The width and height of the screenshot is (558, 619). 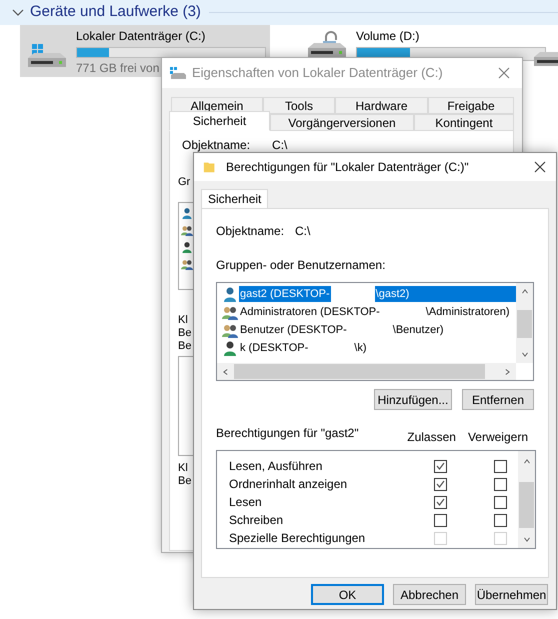 What do you see at coordinates (507, 372) in the screenshot?
I see `scroll-right-icon` at bounding box center [507, 372].